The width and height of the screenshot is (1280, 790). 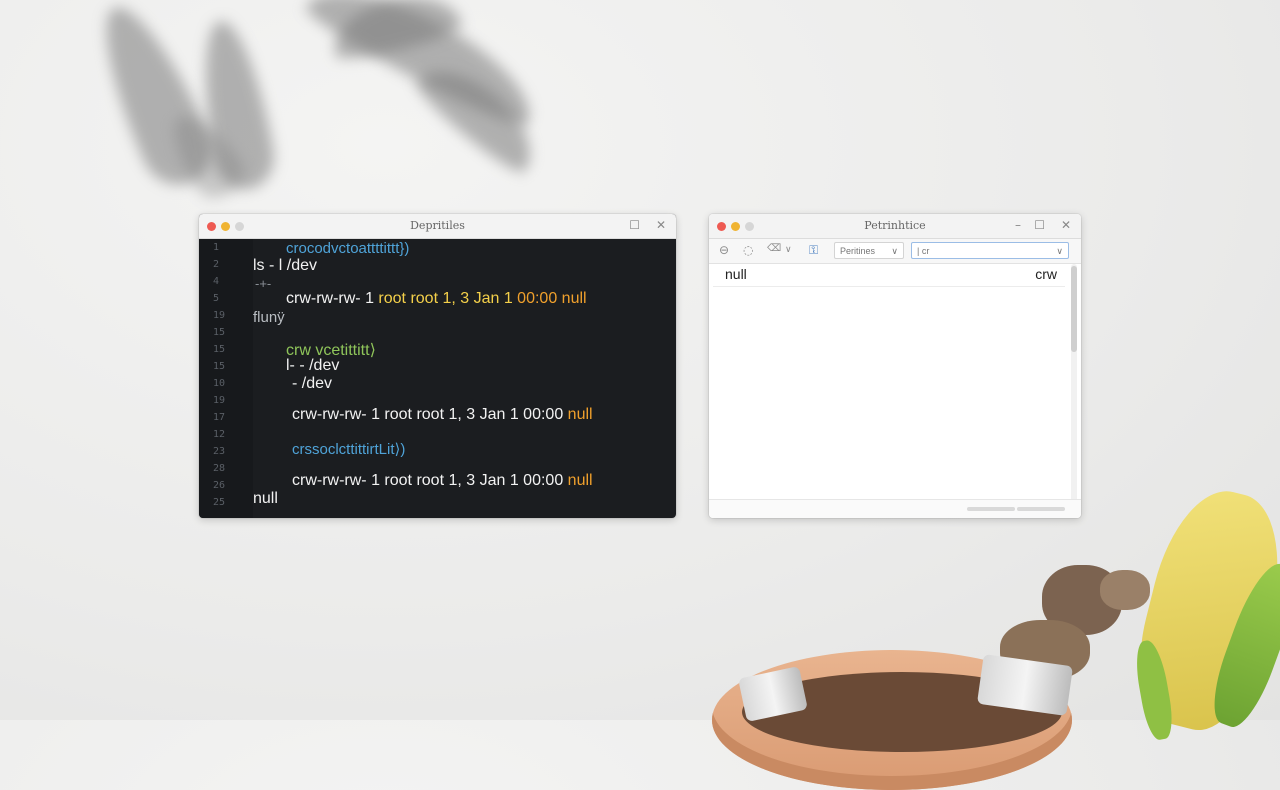 I want to click on line-number: 23, so click(x=219, y=451).